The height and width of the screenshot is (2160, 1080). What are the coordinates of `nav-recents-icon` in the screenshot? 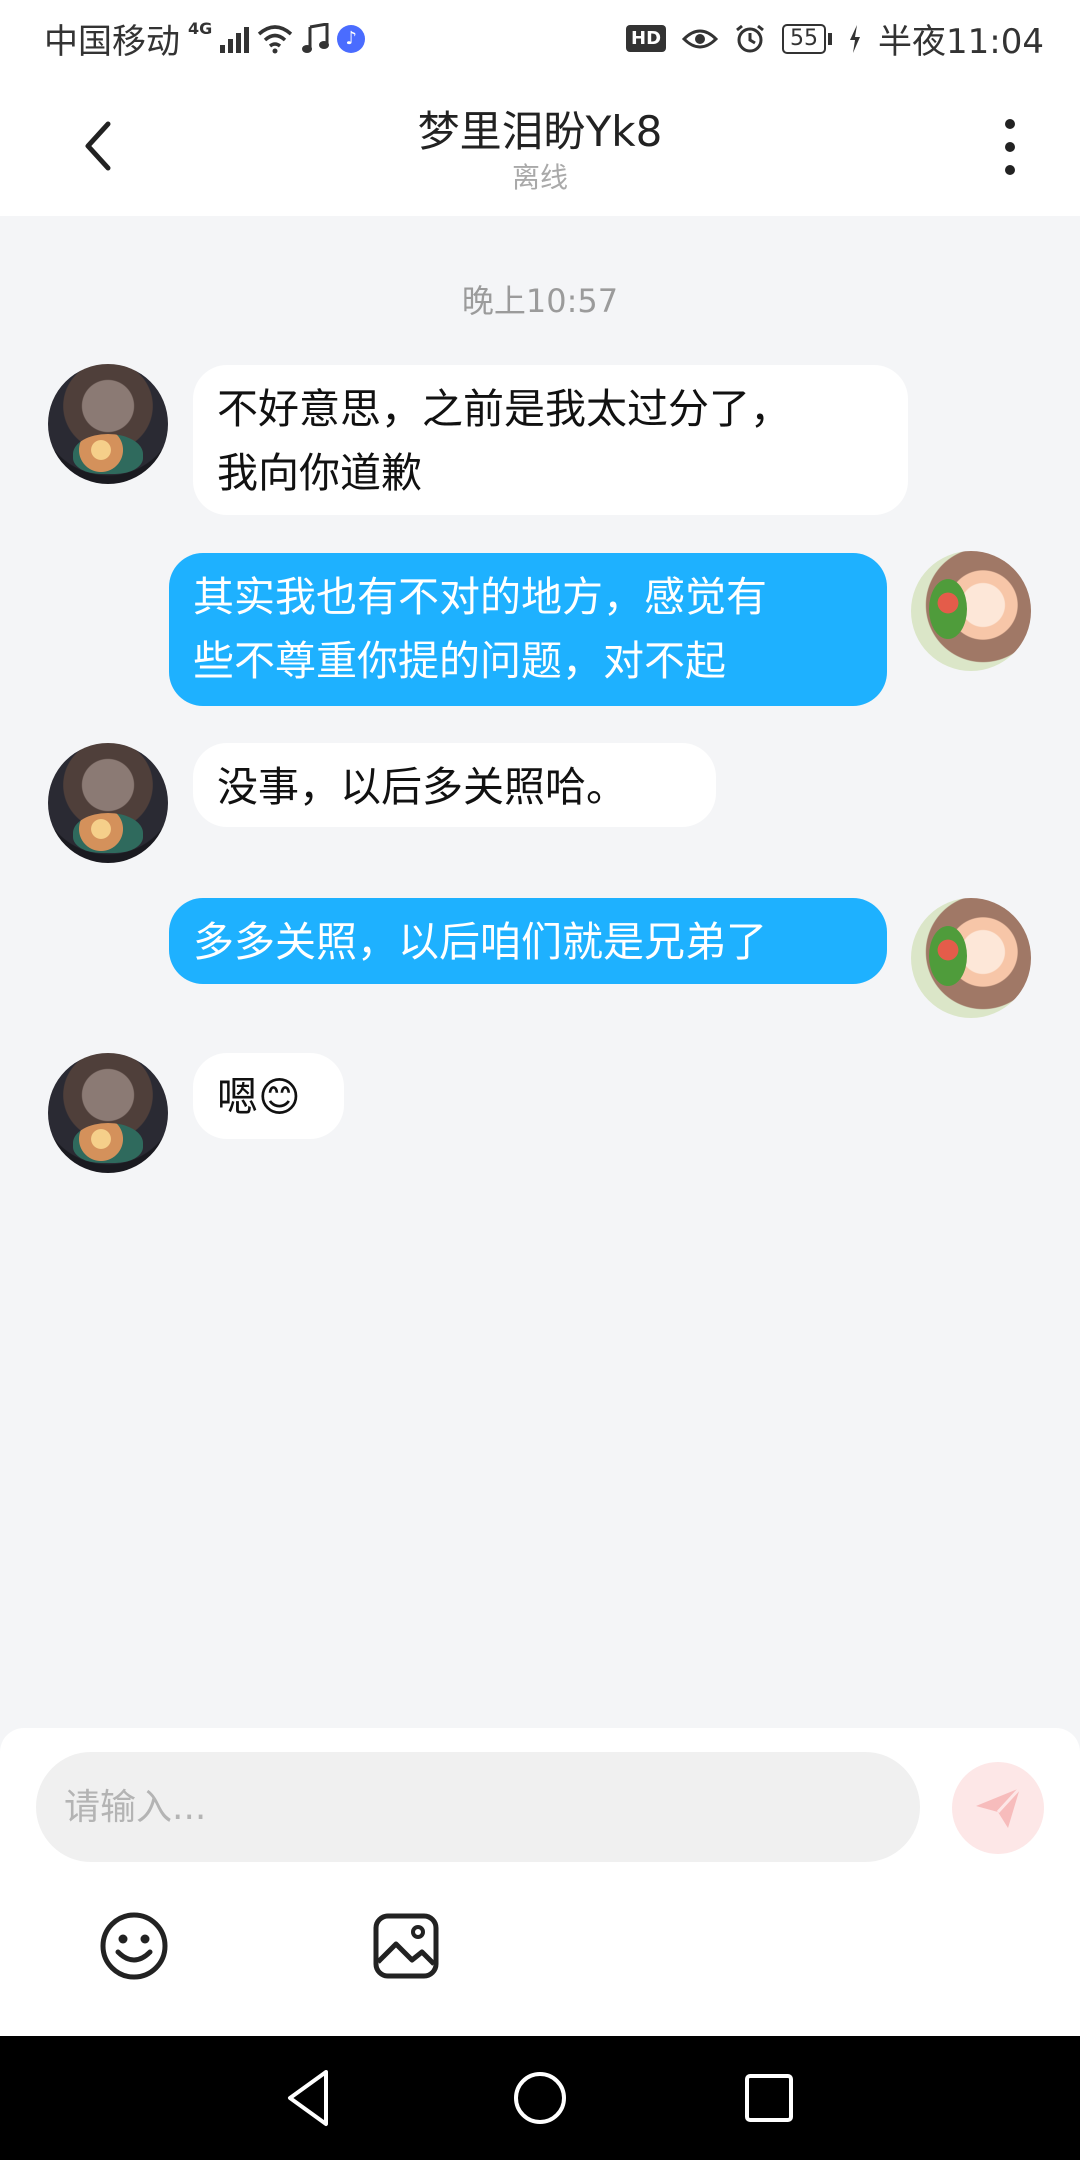 It's located at (769, 2098).